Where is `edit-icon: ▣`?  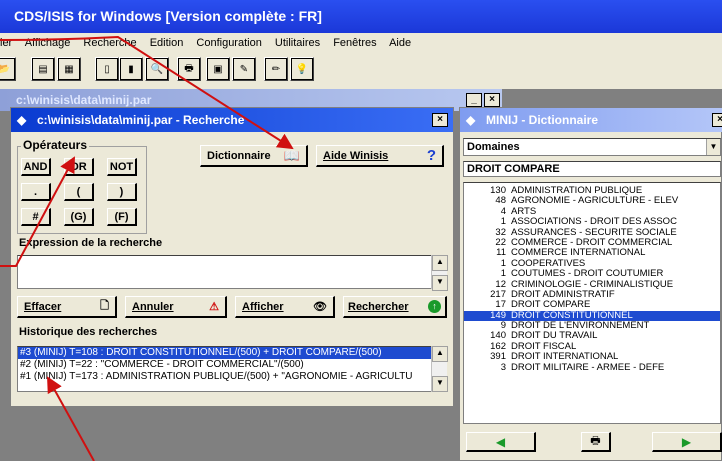
edit-icon: ▣ is located at coordinates (218, 69).